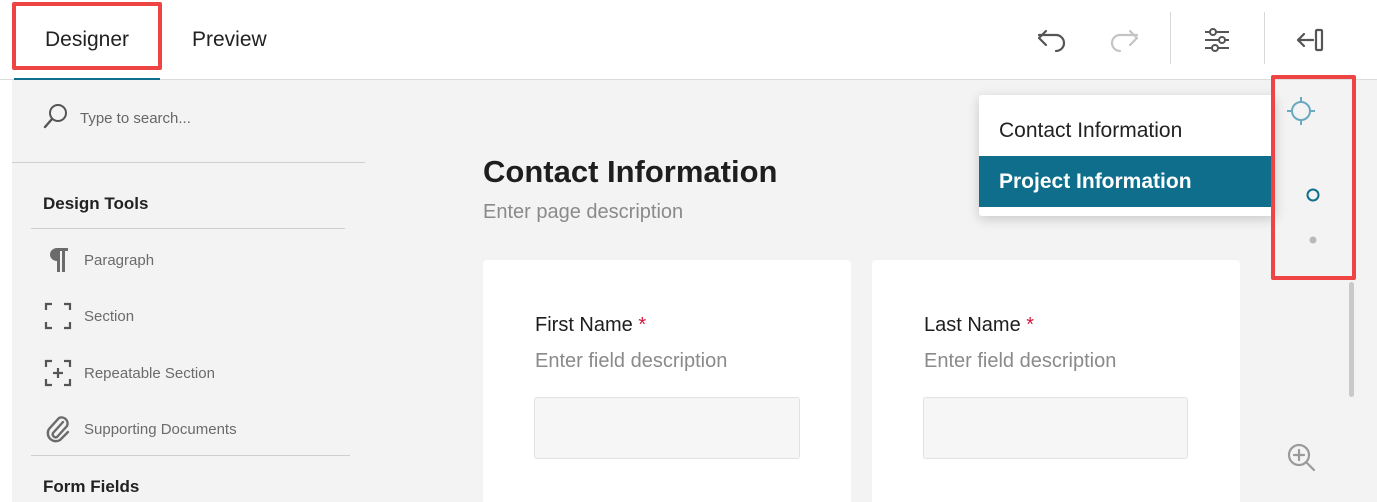  What do you see at coordinates (149, 373) in the screenshot?
I see `tool-repeatable-section-label: Repeatable Section` at bounding box center [149, 373].